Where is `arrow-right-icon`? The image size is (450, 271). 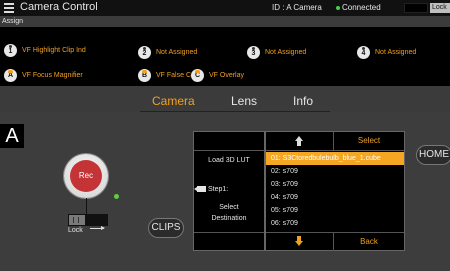
arrow-right-icon is located at coordinates (97, 228).